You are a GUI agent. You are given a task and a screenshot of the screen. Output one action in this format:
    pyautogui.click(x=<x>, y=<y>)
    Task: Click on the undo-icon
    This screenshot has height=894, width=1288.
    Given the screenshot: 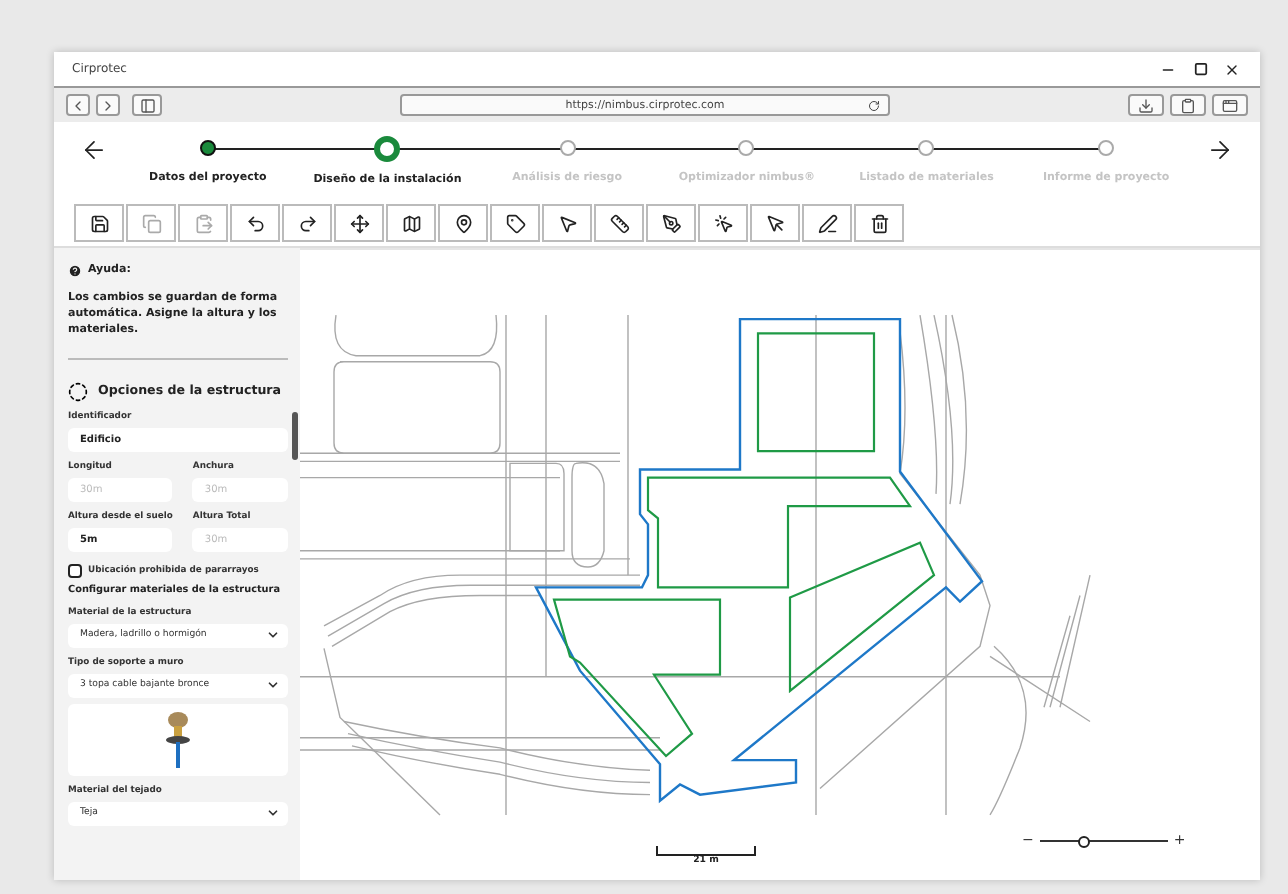 What is the action you would take?
    pyautogui.click(x=255, y=223)
    